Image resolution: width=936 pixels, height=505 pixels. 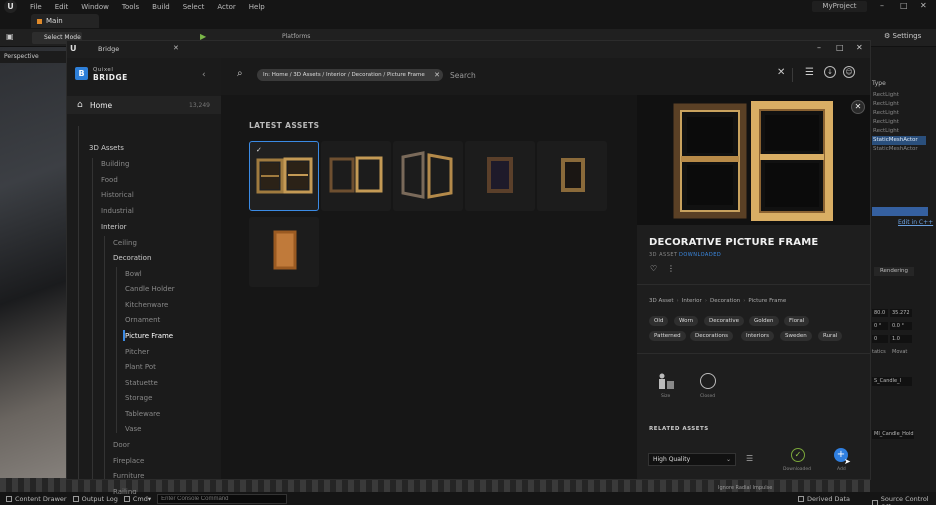 What do you see at coordinates (132, 258) in the screenshot?
I see `tree-decoration: Decoration` at bounding box center [132, 258].